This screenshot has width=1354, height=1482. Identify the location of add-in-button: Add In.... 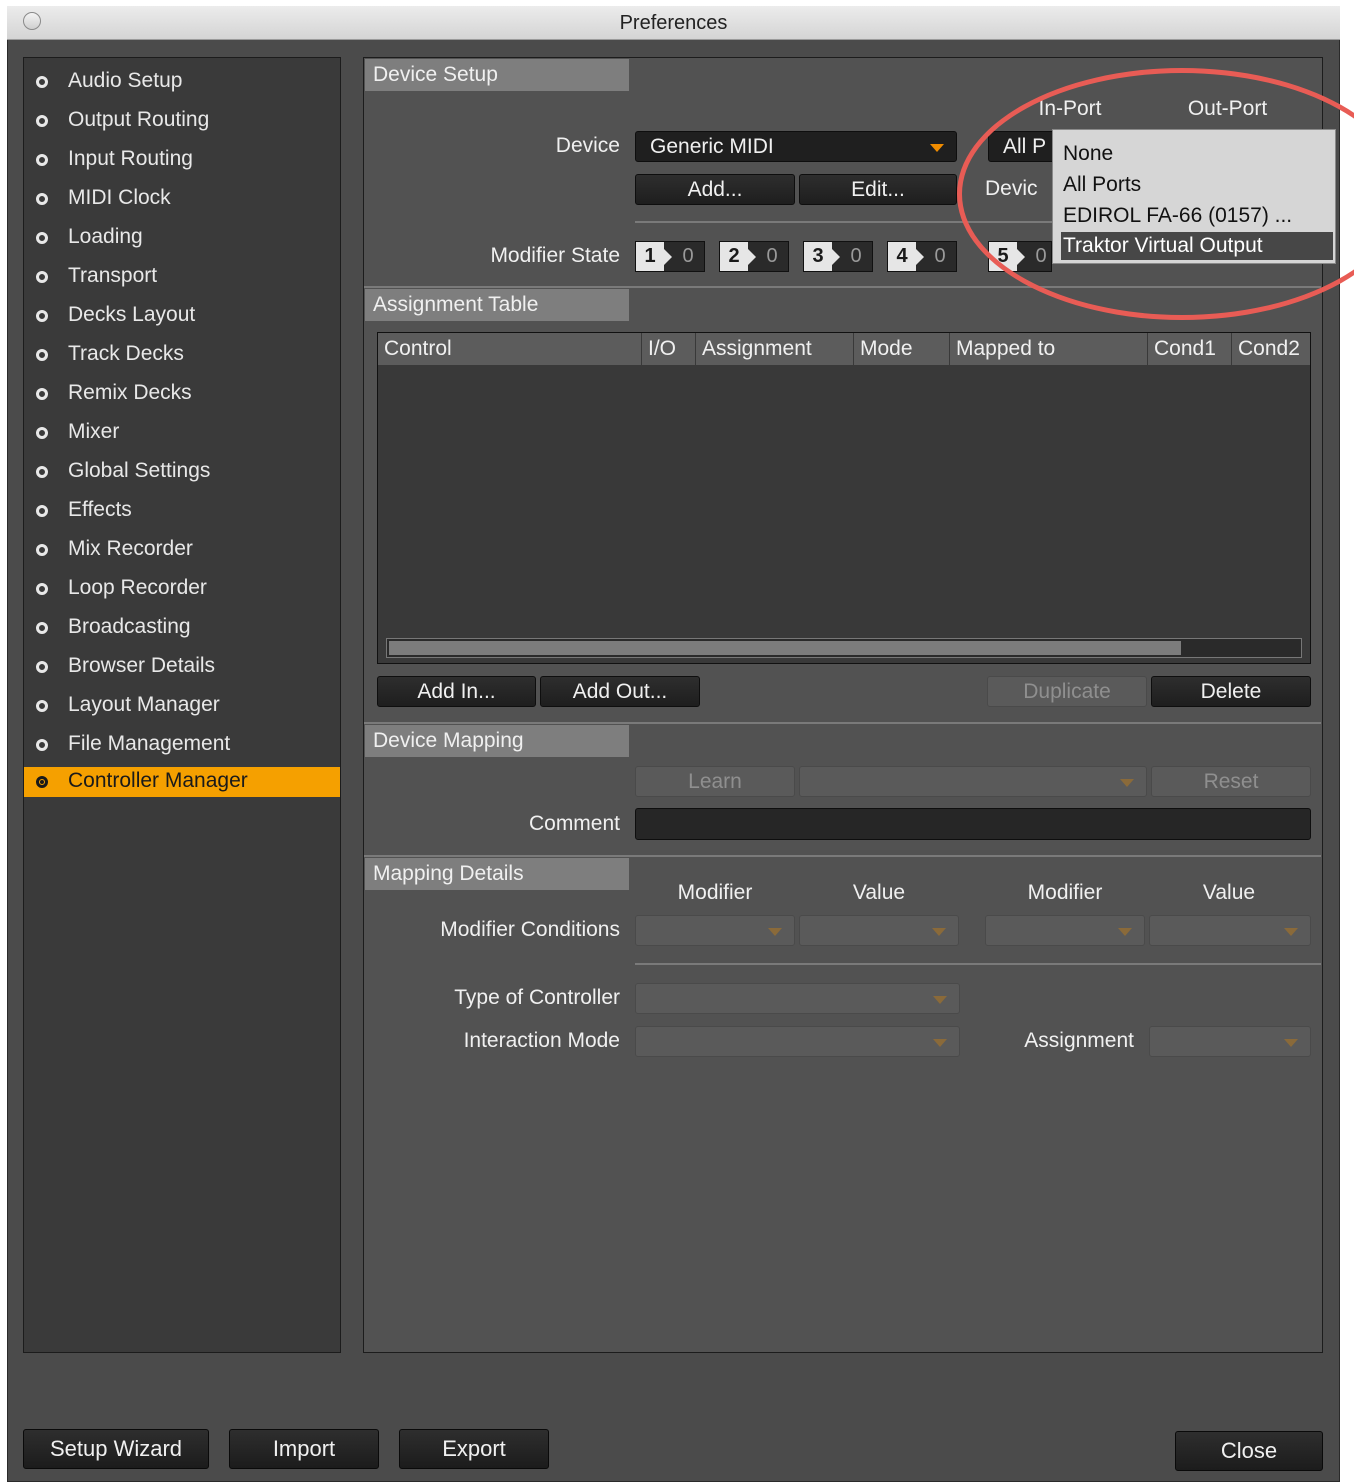
(456, 691).